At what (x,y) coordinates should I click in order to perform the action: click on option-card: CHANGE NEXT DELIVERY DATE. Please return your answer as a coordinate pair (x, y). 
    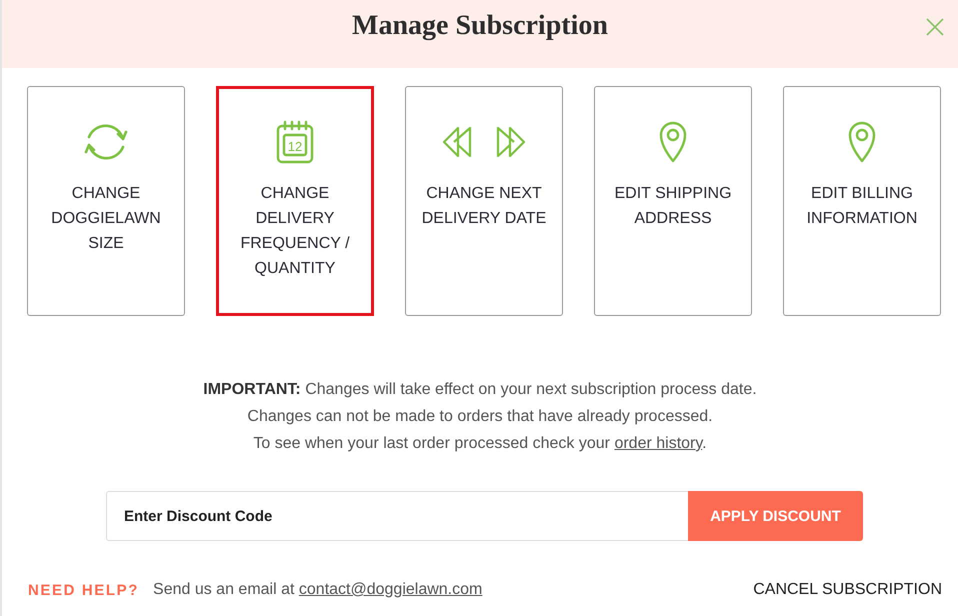
    Looking at the image, I should click on (484, 201).